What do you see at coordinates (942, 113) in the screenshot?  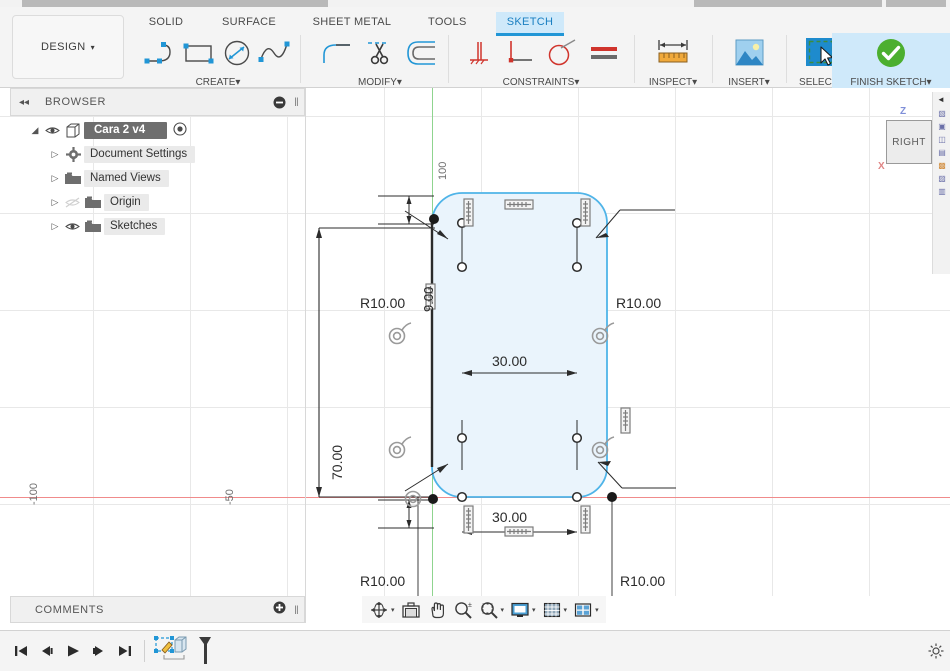 I see `panel-icon-1: ▧` at bounding box center [942, 113].